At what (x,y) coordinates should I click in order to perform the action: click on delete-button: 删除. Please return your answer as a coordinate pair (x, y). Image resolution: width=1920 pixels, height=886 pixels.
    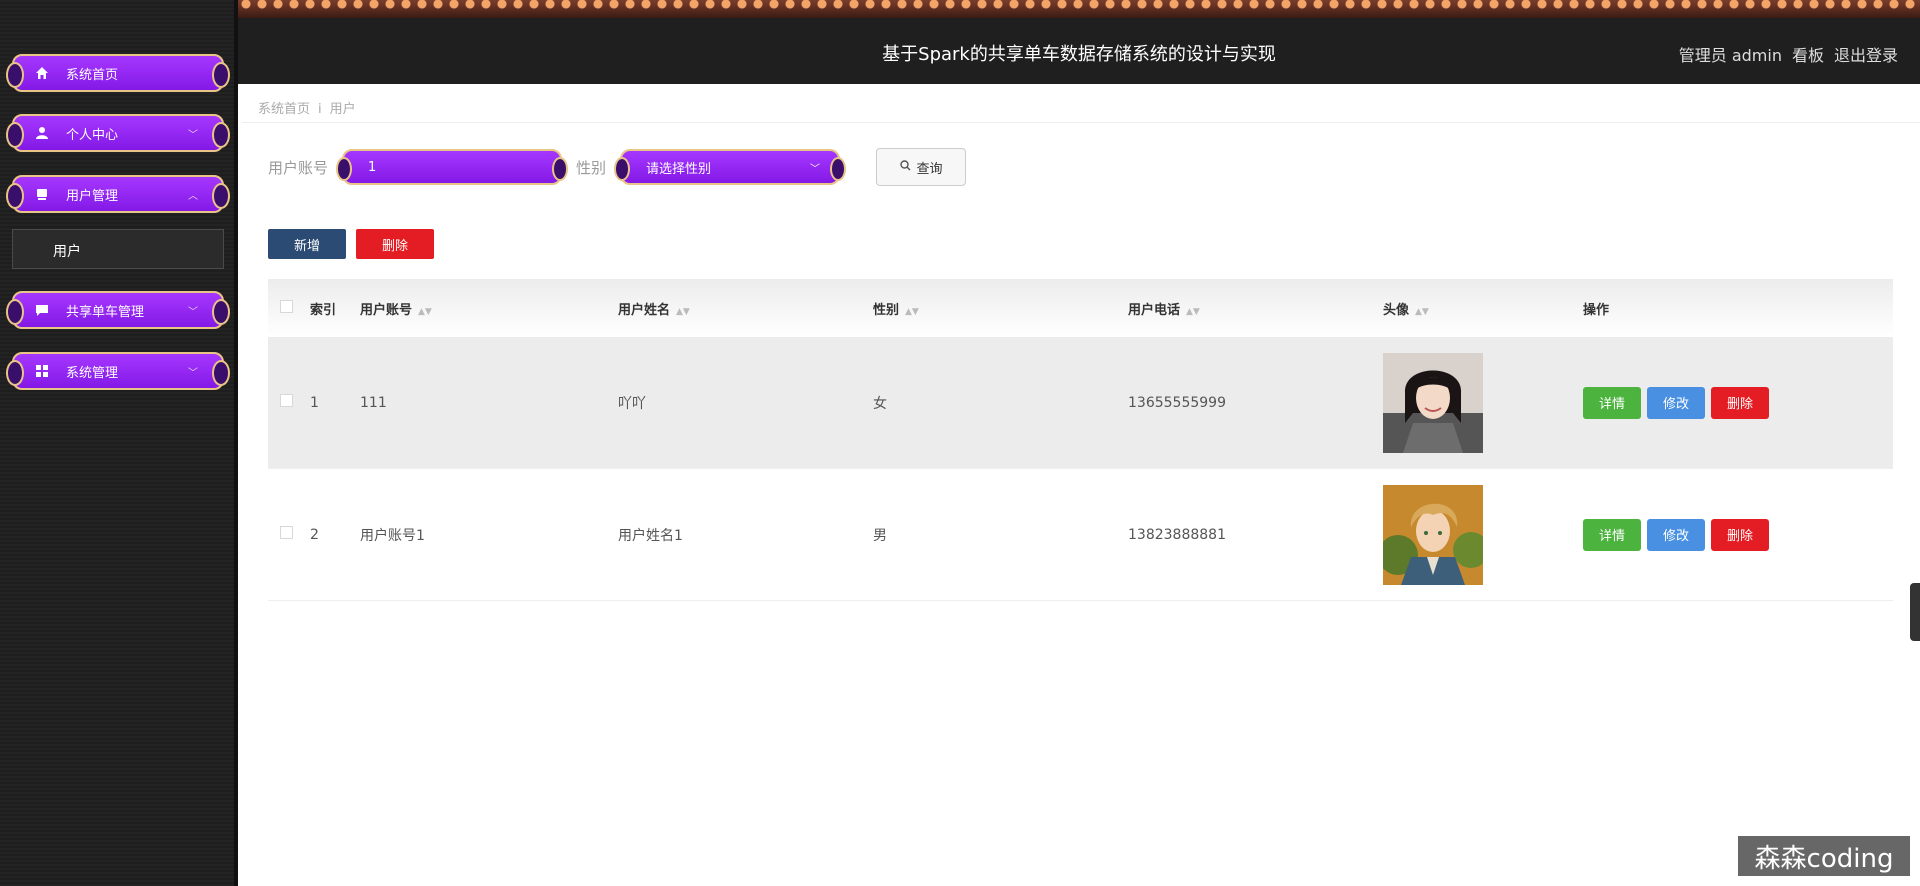
    Looking at the image, I should click on (395, 244).